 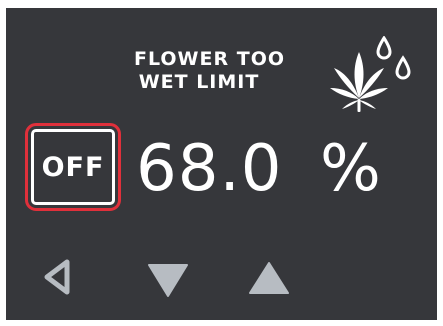 I want to click on cannabis-leaf-with-water-drops-icon, so click(x=374, y=74).